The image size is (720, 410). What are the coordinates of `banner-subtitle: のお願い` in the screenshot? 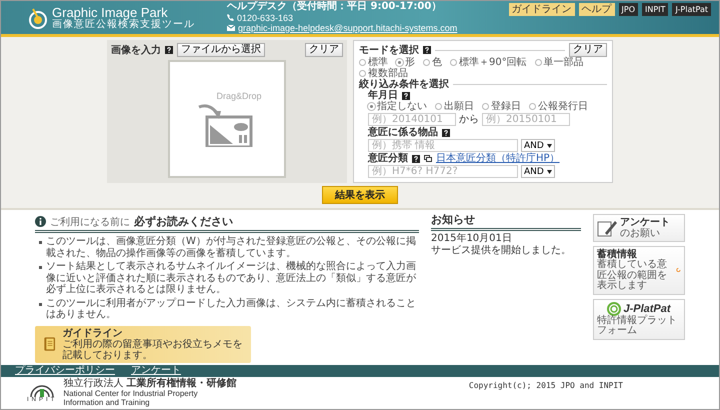 It's located at (640, 233).